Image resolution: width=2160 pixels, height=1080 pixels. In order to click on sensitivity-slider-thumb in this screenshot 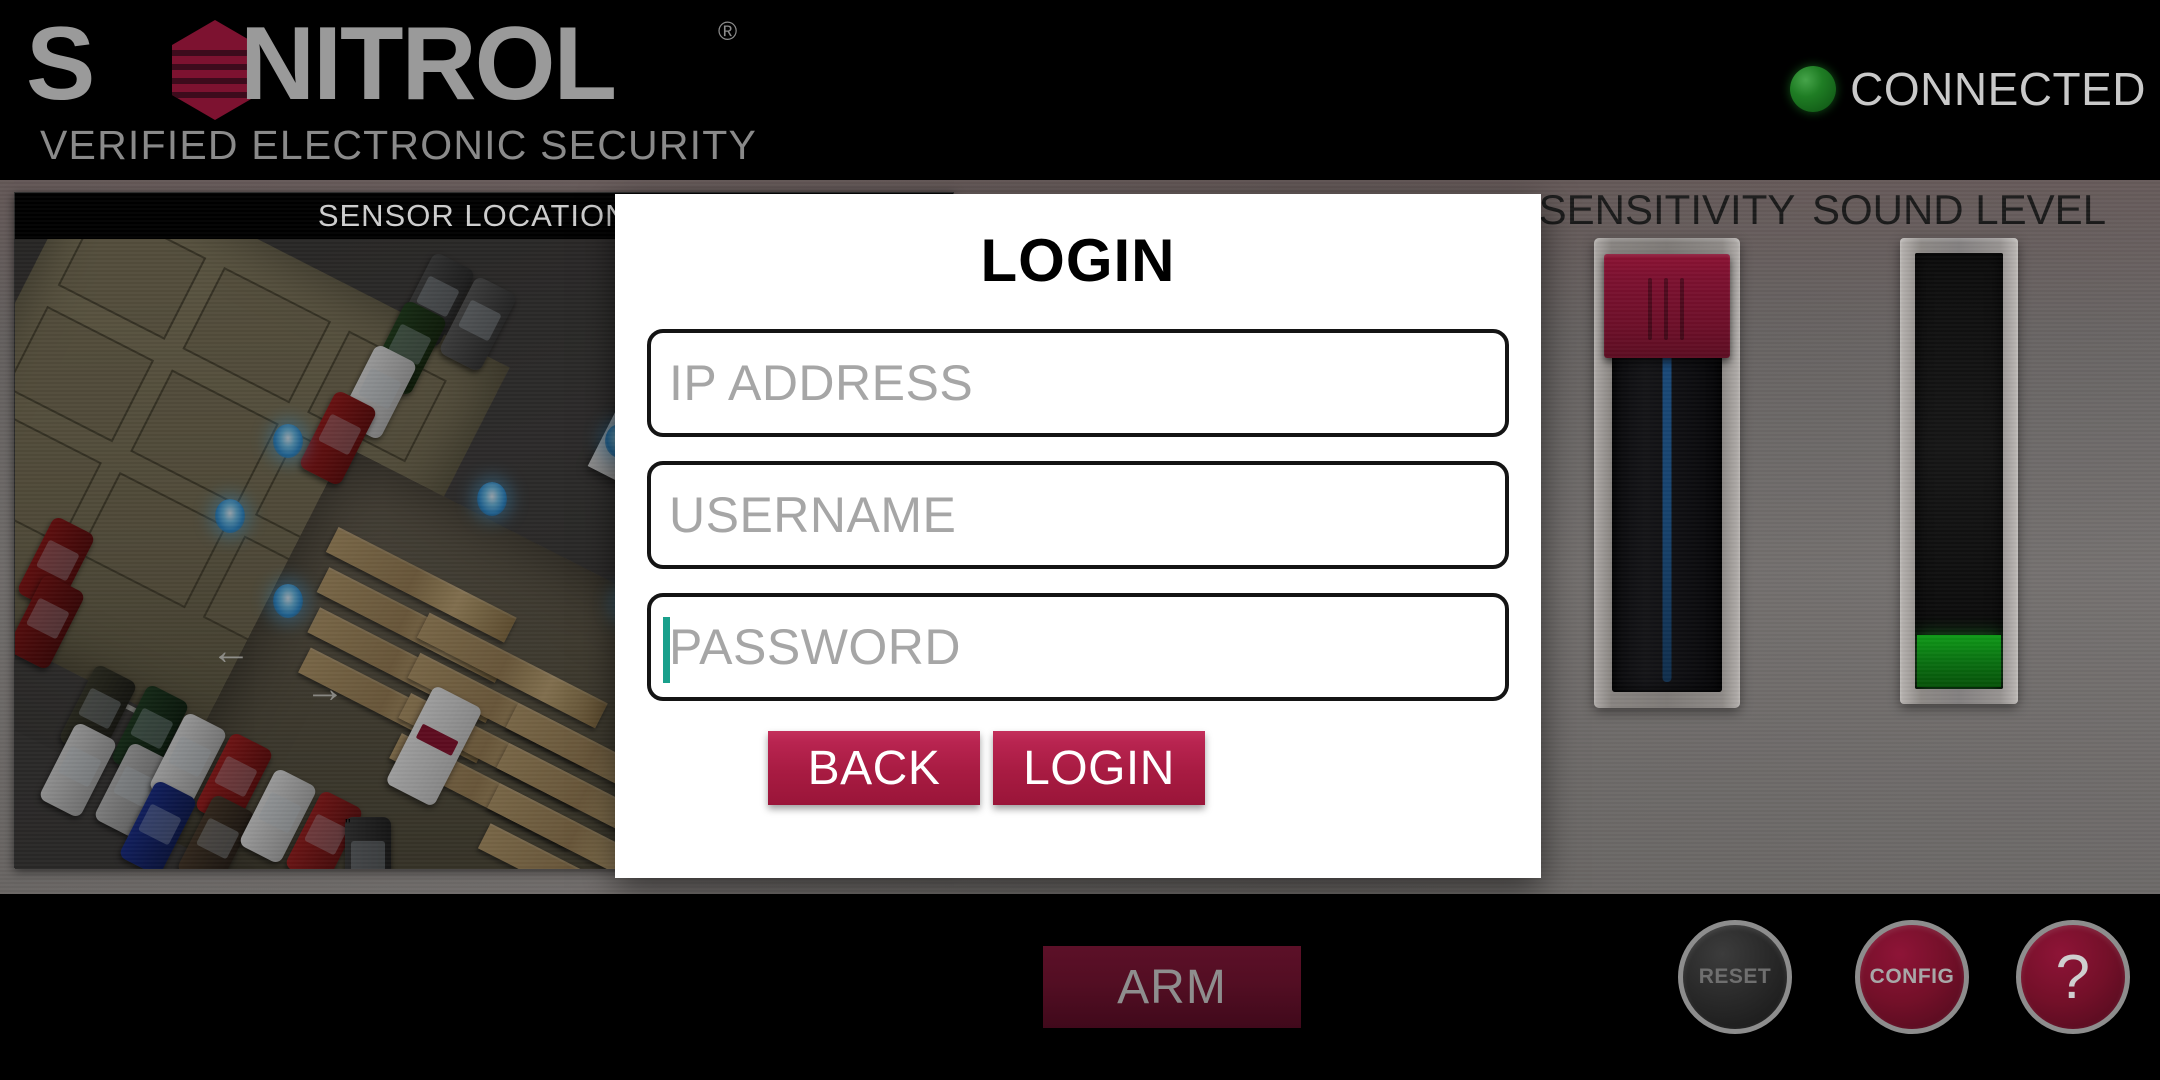, I will do `click(1667, 306)`.